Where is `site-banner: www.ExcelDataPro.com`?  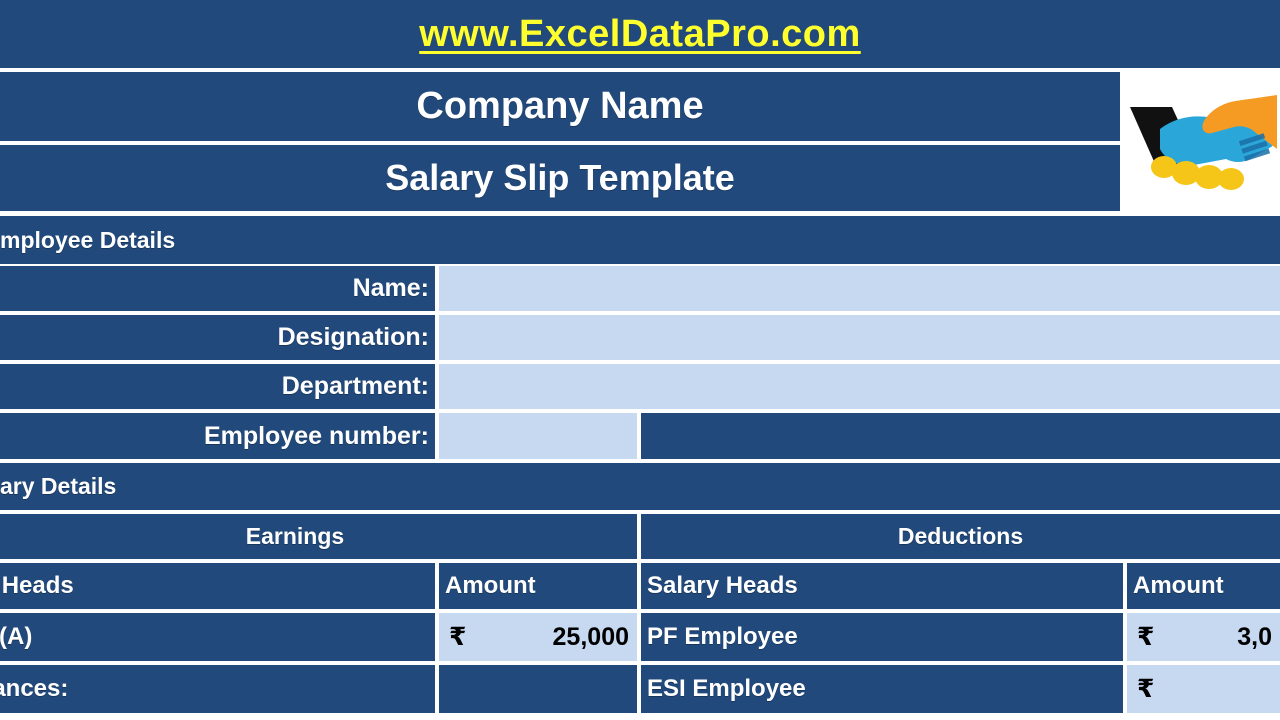 site-banner: www.ExcelDataPro.com is located at coordinates (640, 34).